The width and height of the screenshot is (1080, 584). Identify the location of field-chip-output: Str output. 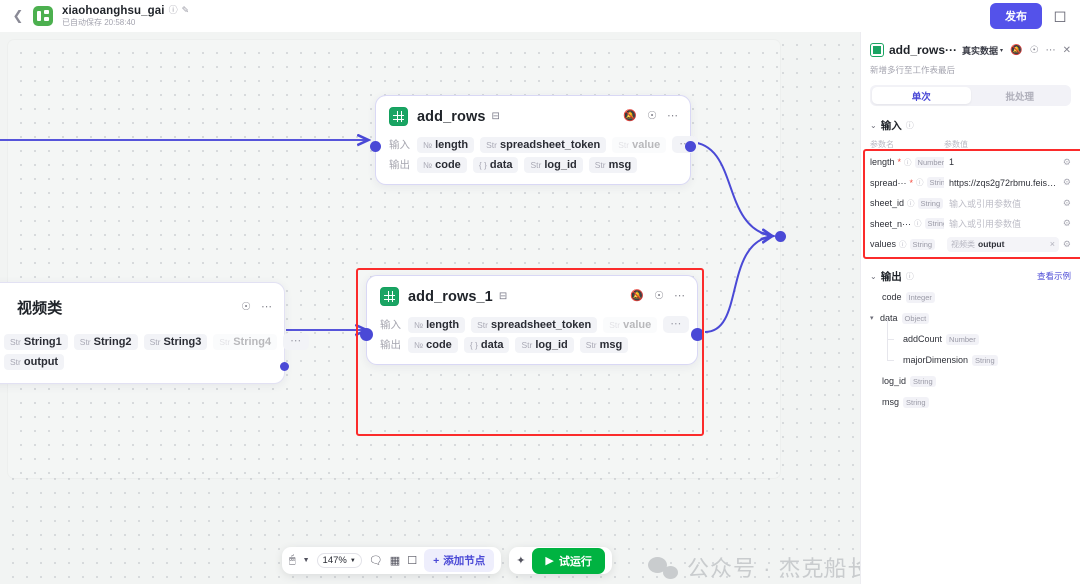
(34, 361).